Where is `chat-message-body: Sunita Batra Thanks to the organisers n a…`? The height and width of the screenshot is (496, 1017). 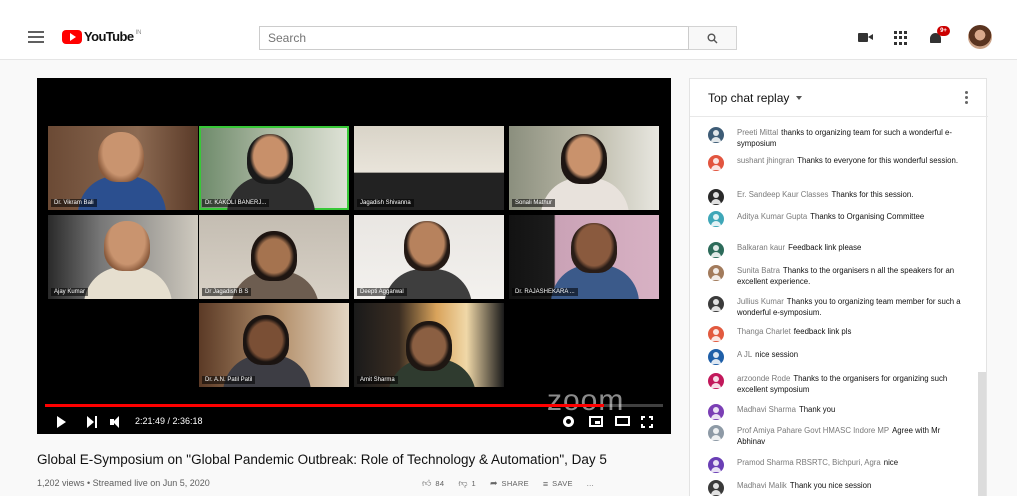
chat-message-body: Sunita Batra Thanks to the organisers n a… is located at coordinates (849, 276).